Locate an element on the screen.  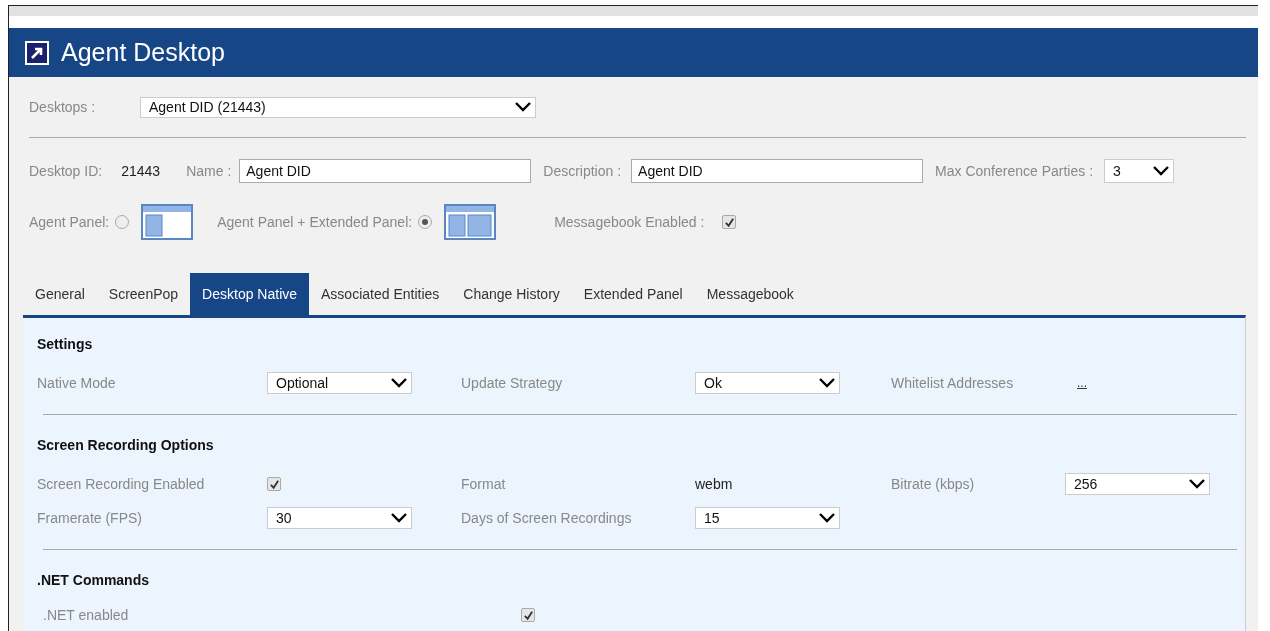
desktop-id-value: 21443 is located at coordinates (141, 171).